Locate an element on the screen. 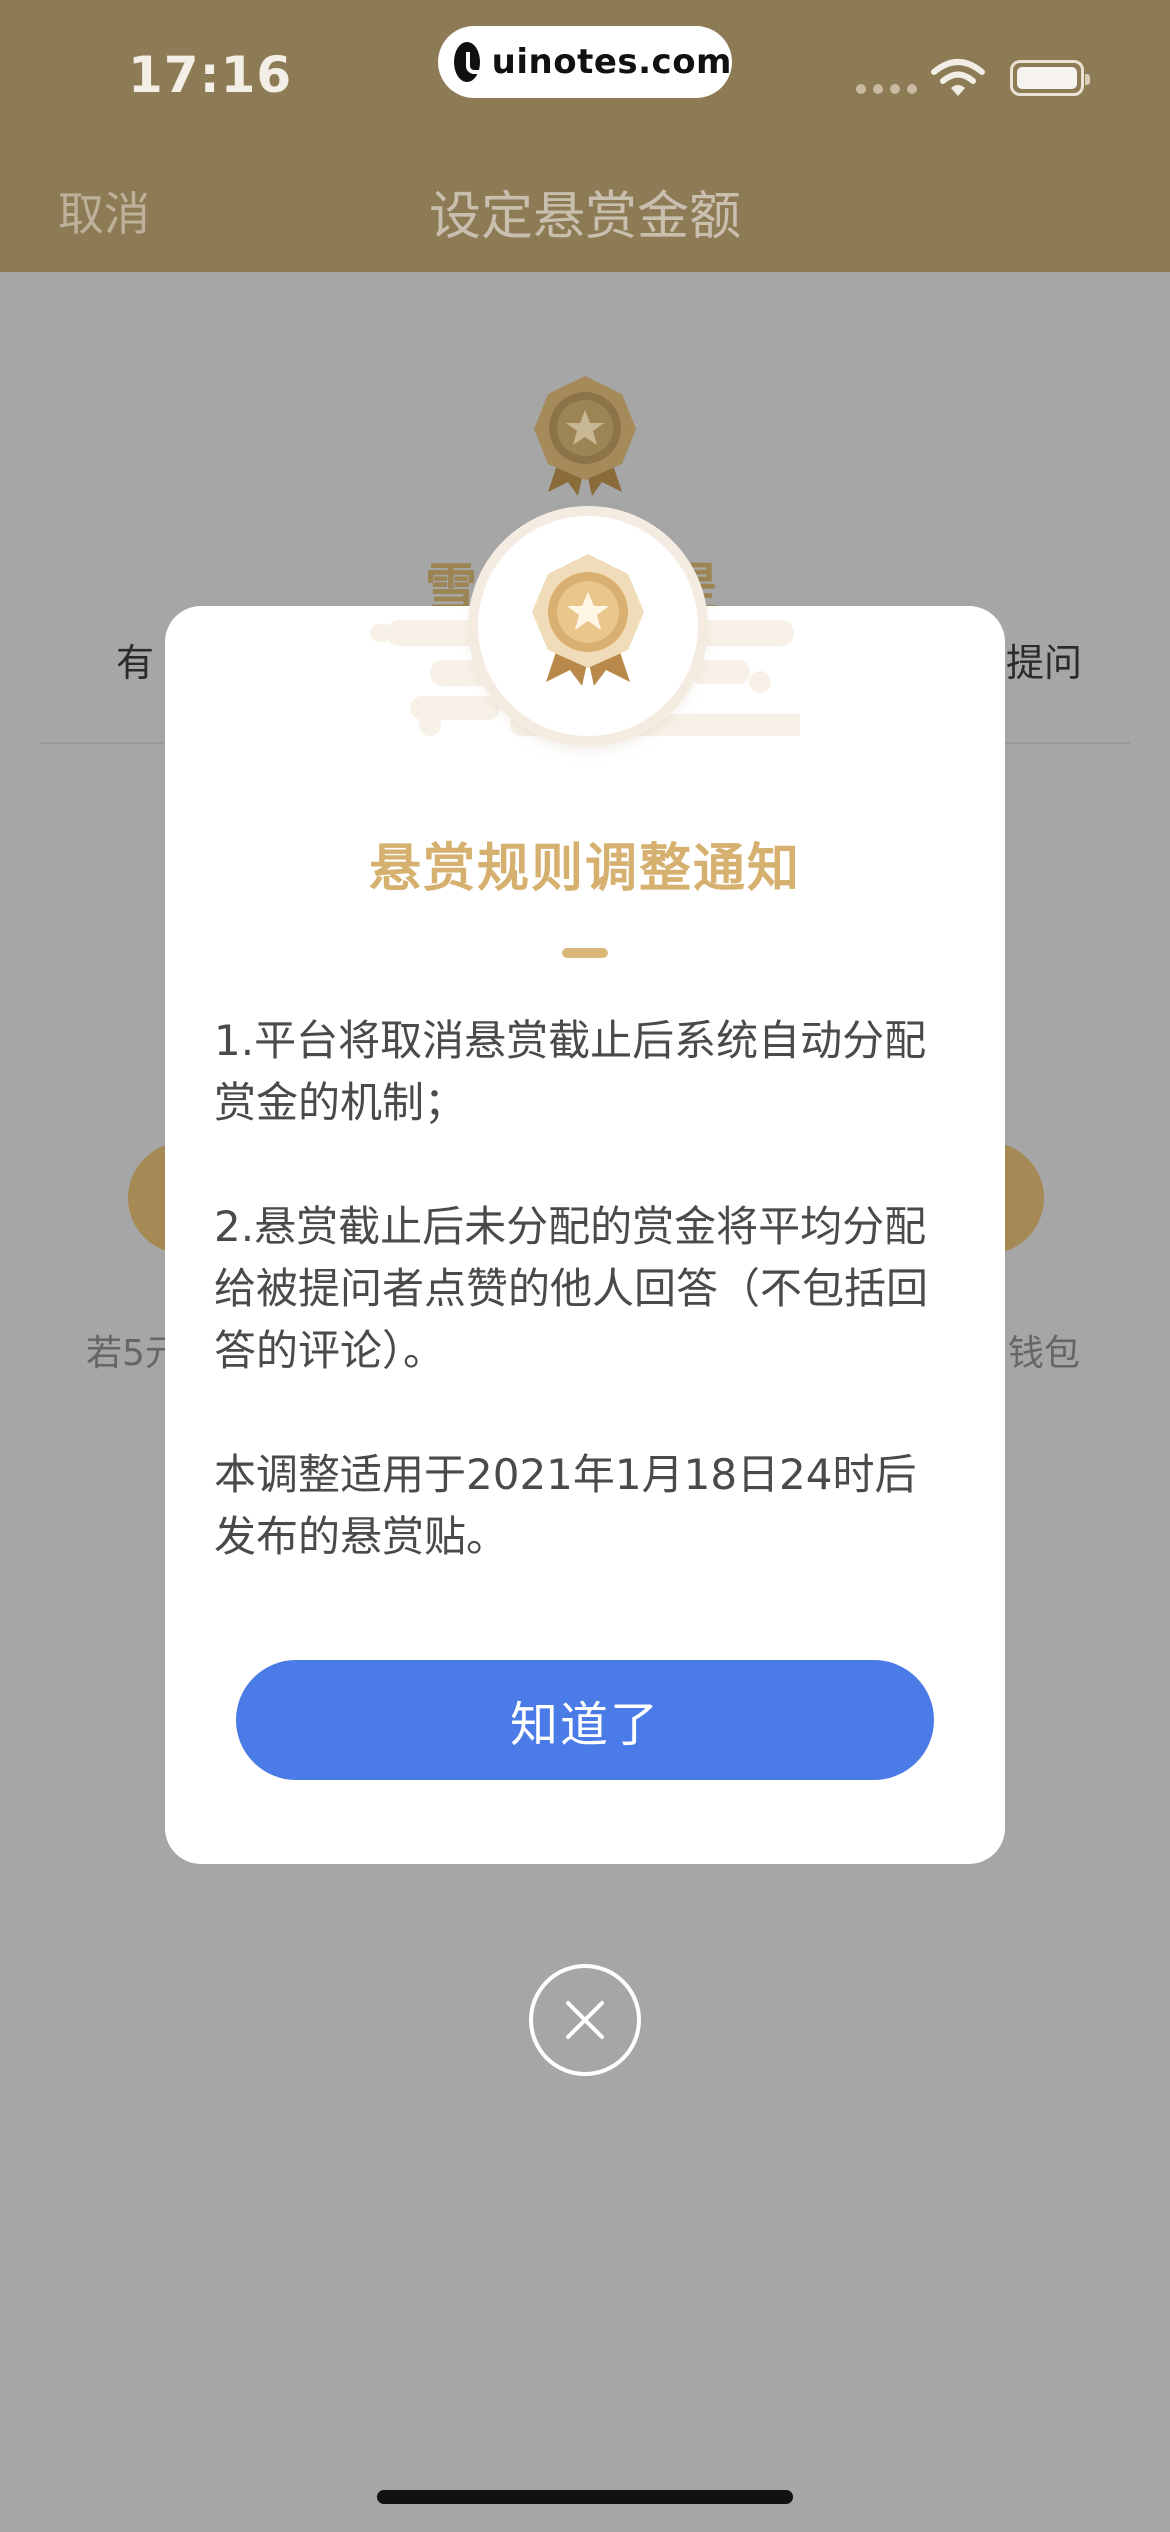  bg-note-right: 钱包 is located at coordinates (1044, 1353).